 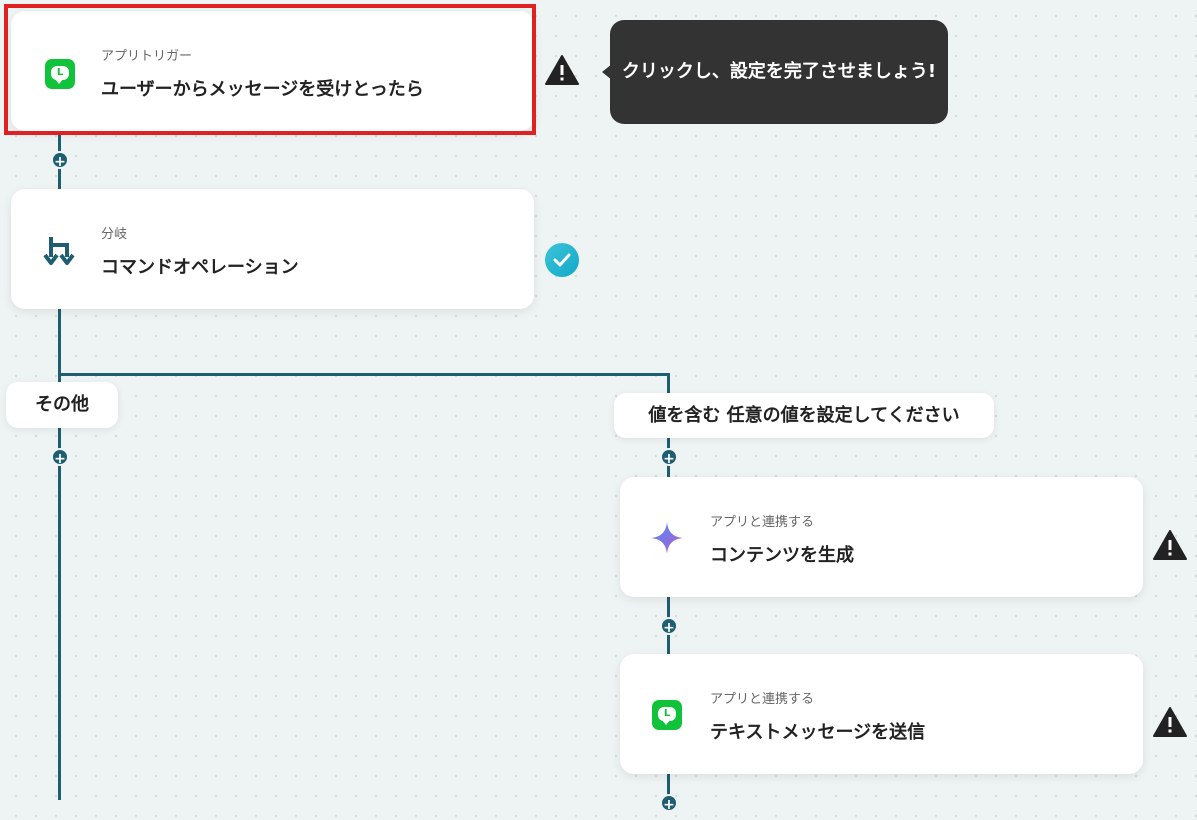 What do you see at coordinates (762, 522) in the screenshot?
I see `generate-category: アプリと連携する` at bounding box center [762, 522].